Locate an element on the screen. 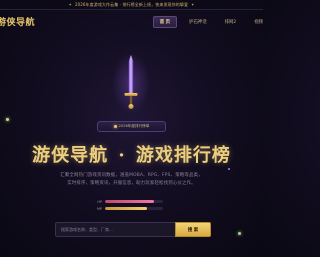  site-logo: 游侠导航 is located at coordinates (17, 21).